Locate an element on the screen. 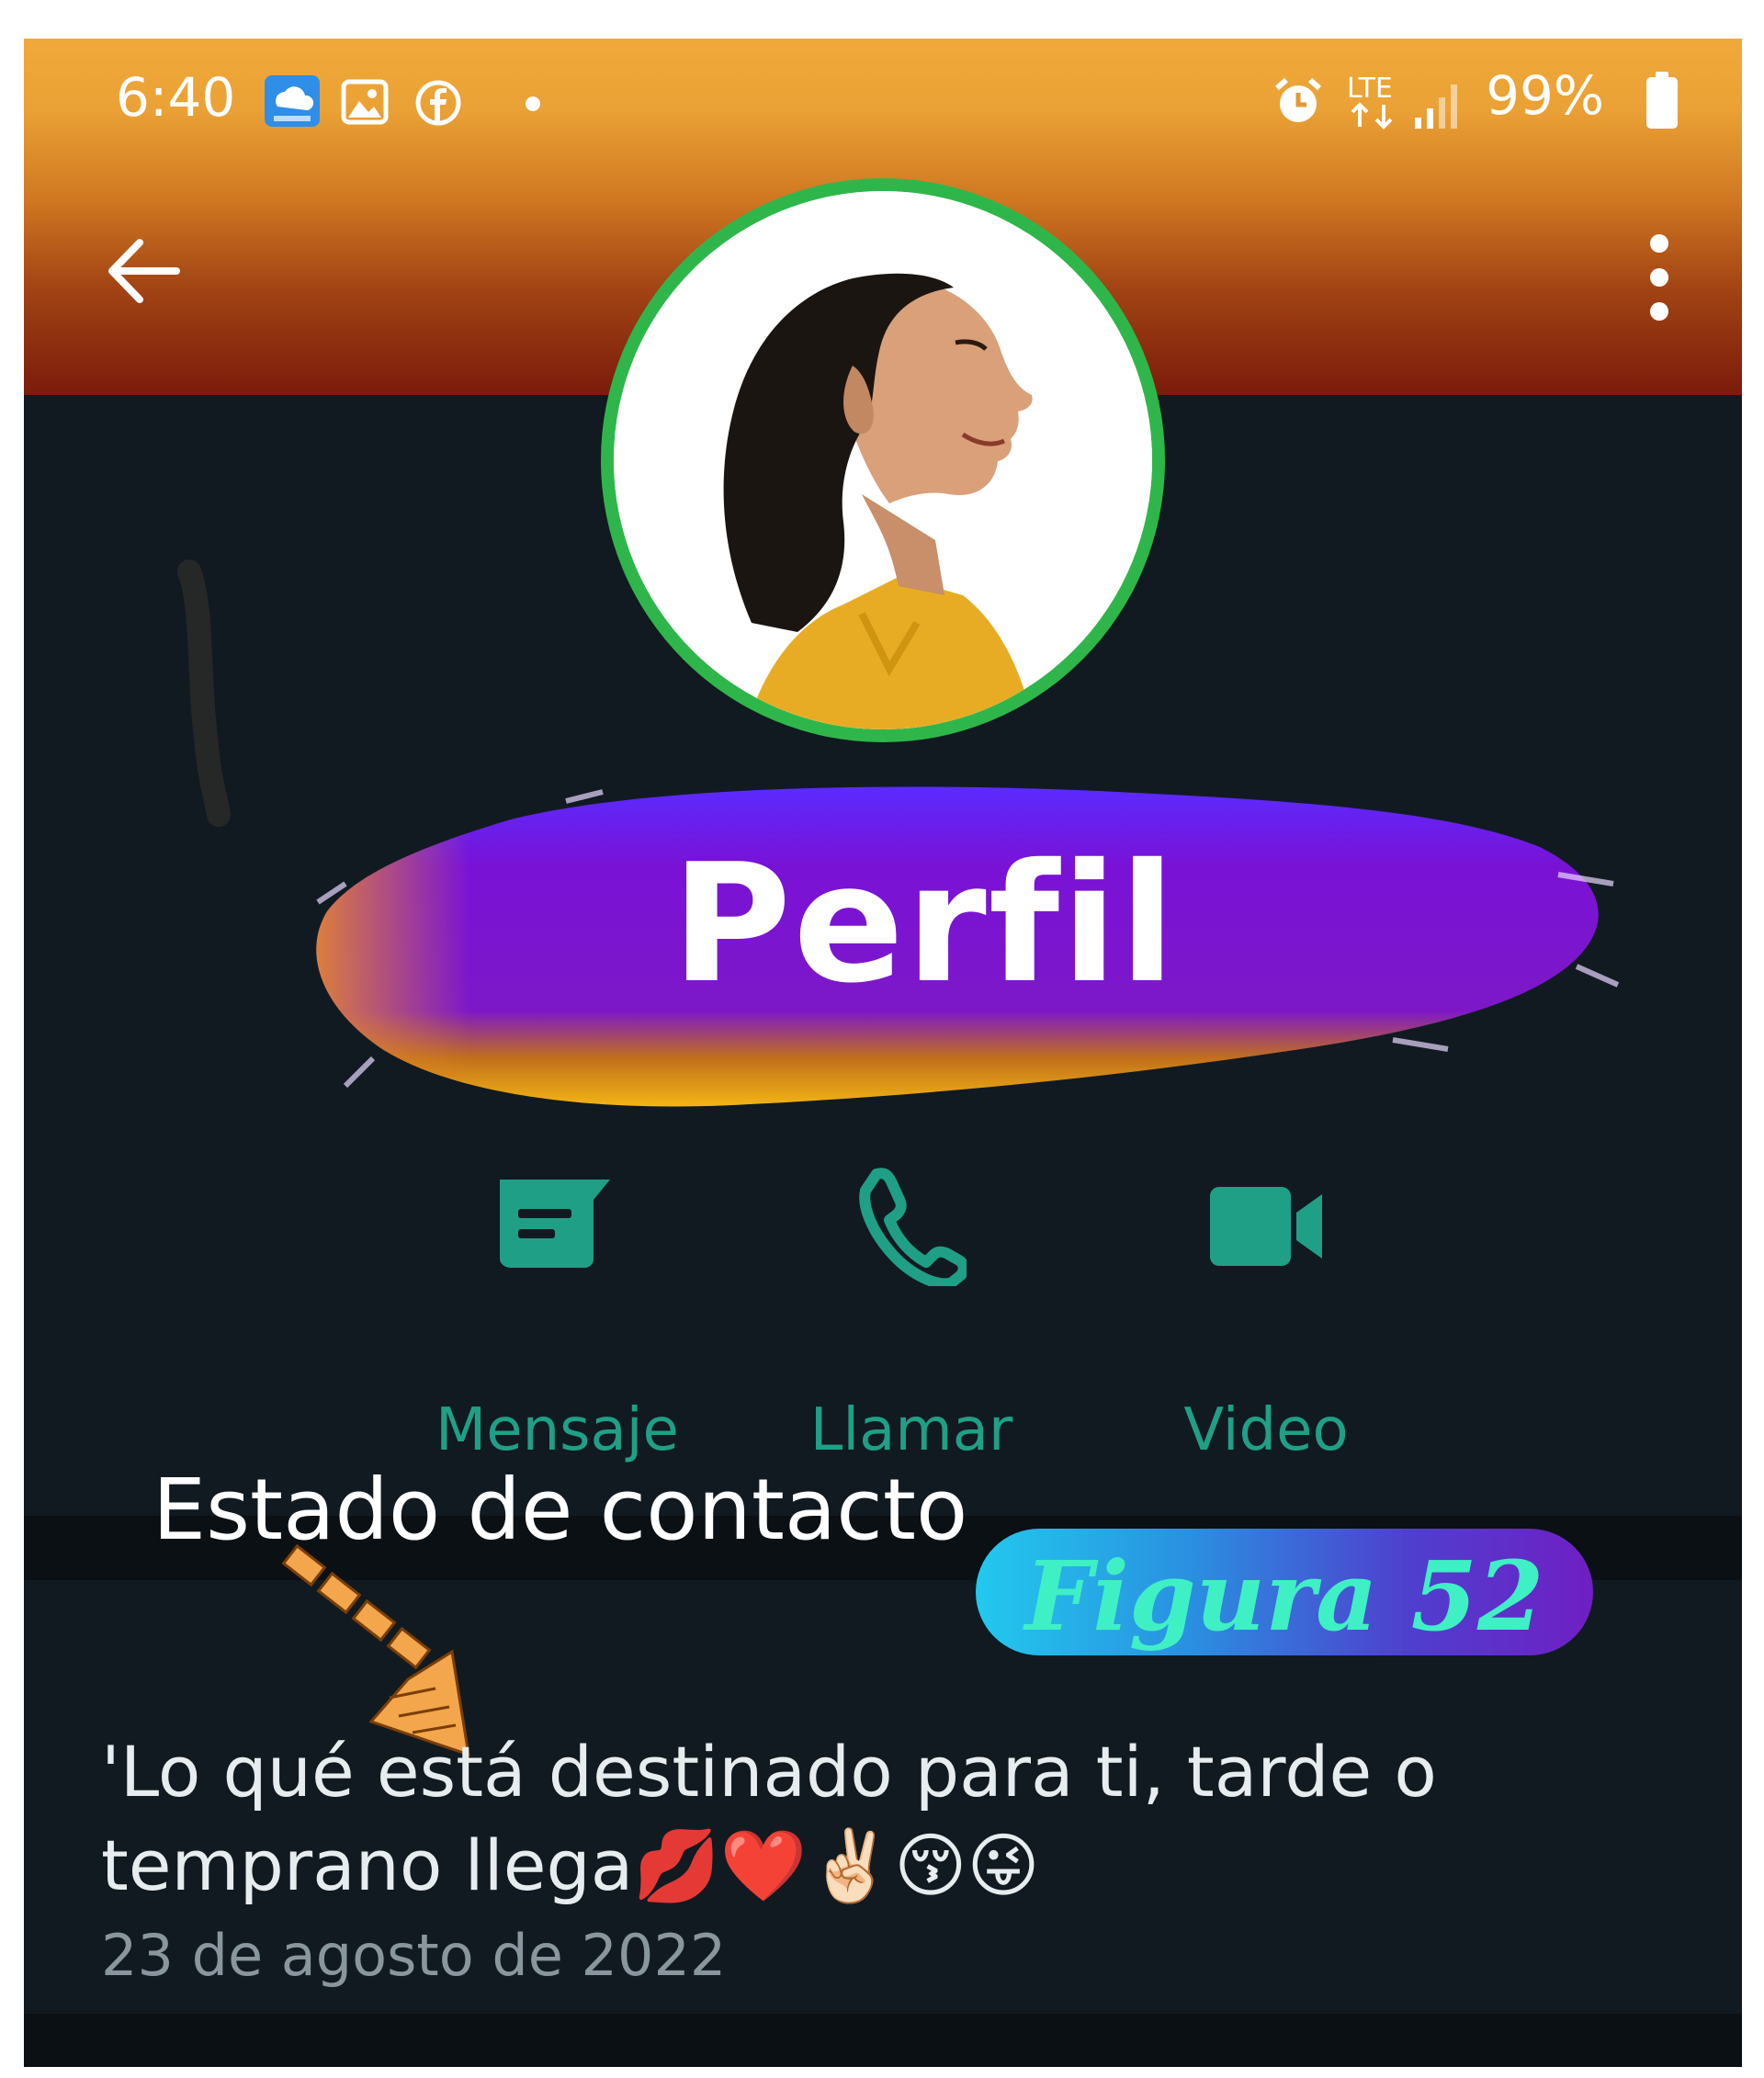 The image size is (1764, 2078). pencil-scribble is located at coordinates (204, 693).